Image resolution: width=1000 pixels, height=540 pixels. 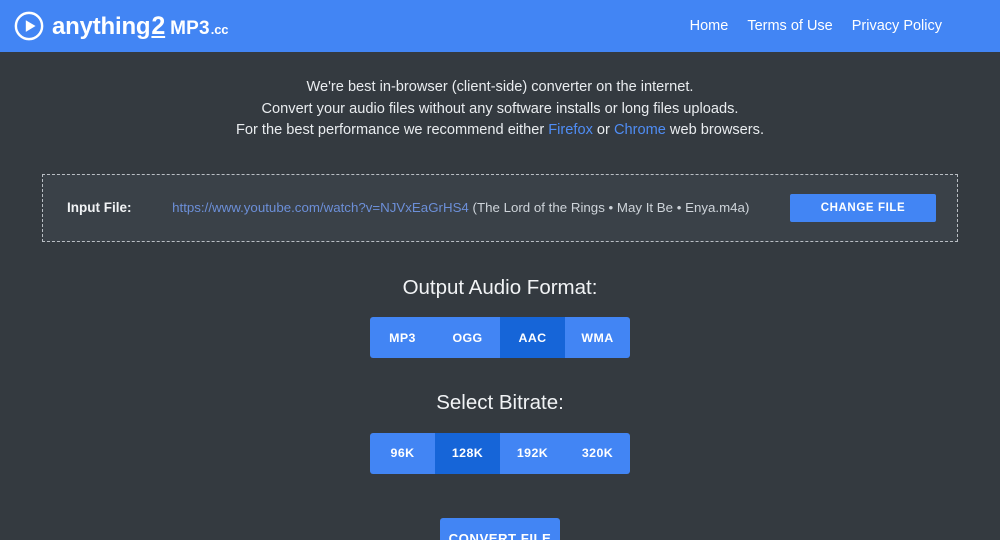 What do you see at coordinates (158, 25) in the screenshot?
I see `brand-two: 2` at bounding box center [158, 25].